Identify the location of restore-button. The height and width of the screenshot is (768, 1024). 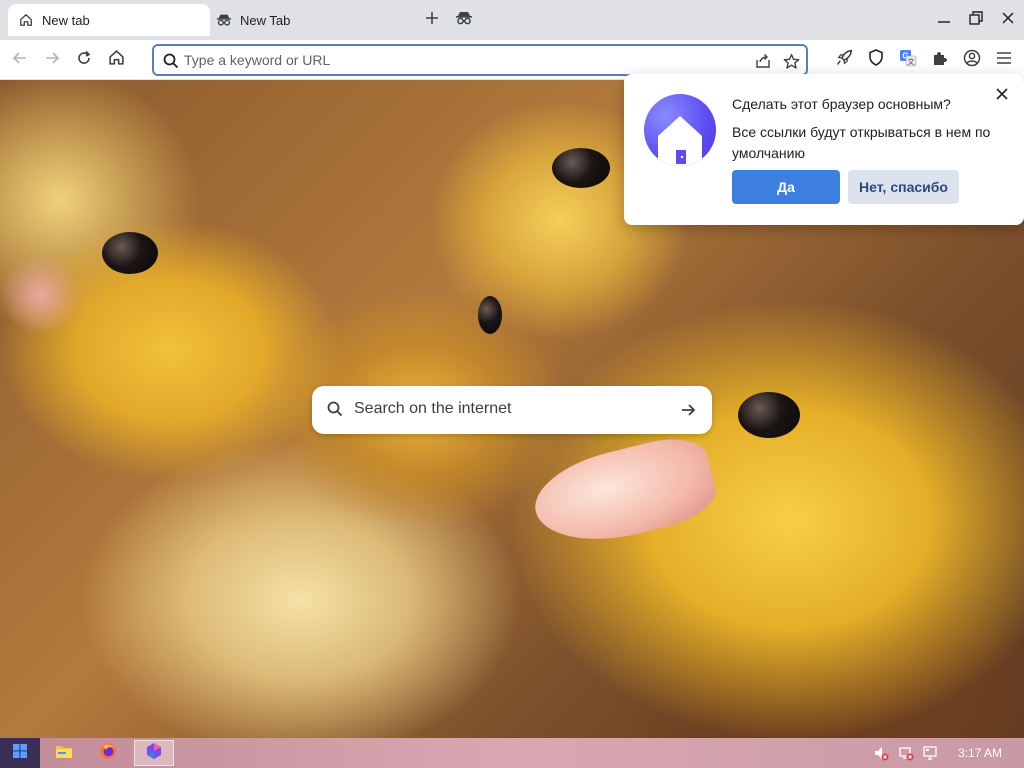
(976, 20).